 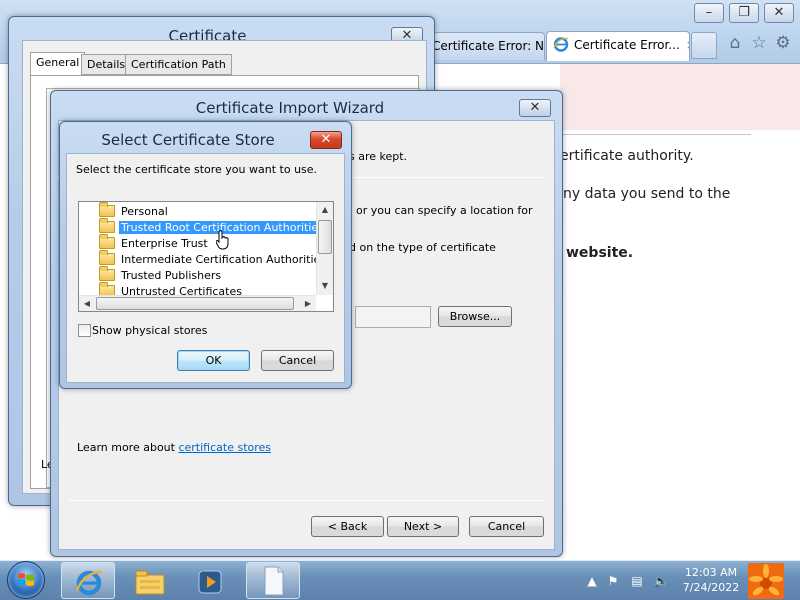 I want to click on tree-item-trusted-root: Trusted Root Certification Authorities, so click(x=212, y=227).